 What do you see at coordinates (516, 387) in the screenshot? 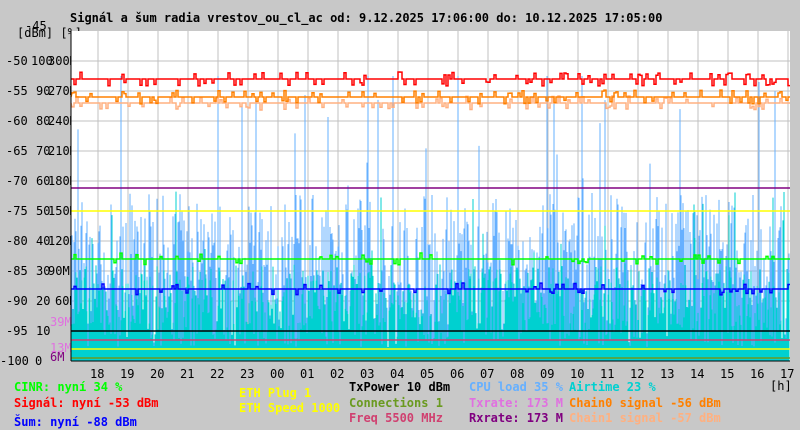
I see `legend-cpu-load: CPU load 35 %` at bounding box center [516, 387].